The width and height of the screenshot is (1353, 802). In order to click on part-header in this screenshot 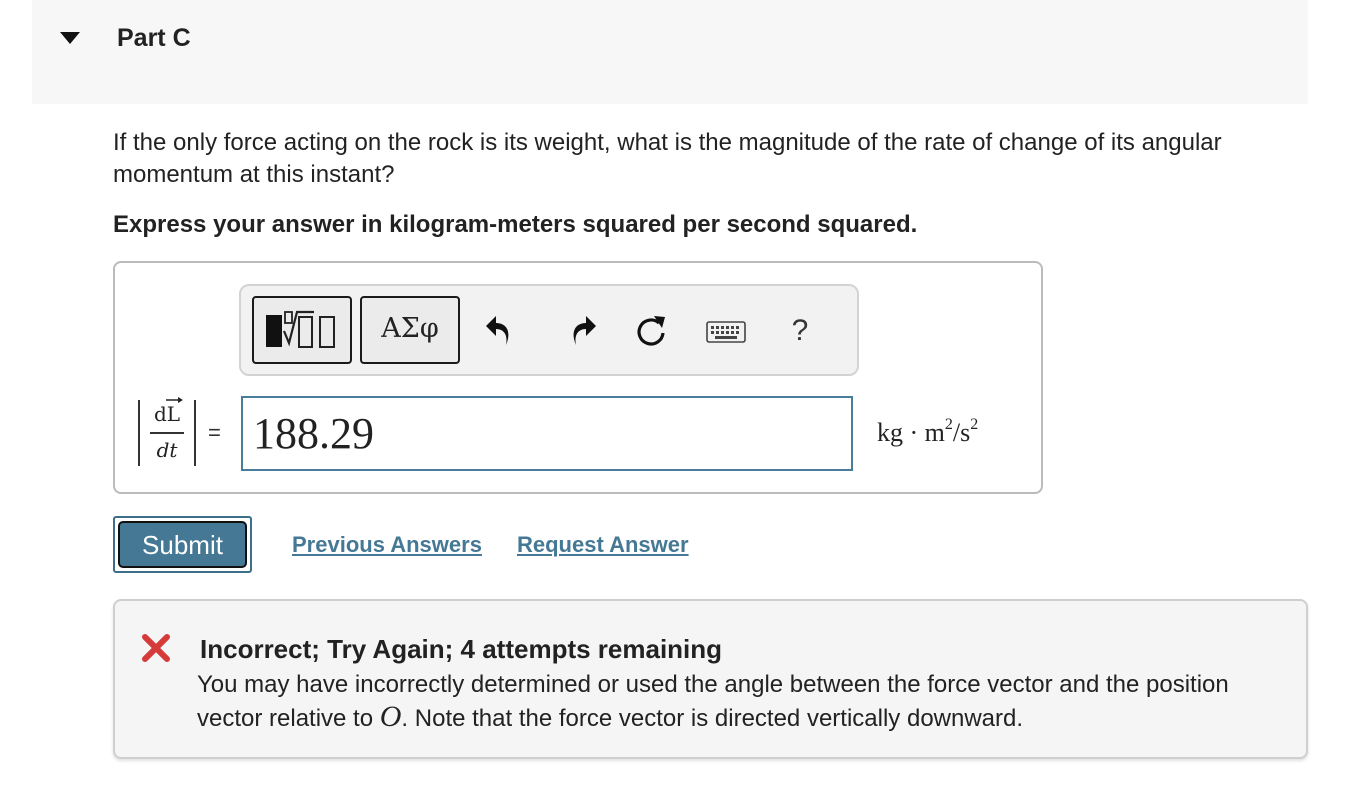, I will do `click(670, 52)`.